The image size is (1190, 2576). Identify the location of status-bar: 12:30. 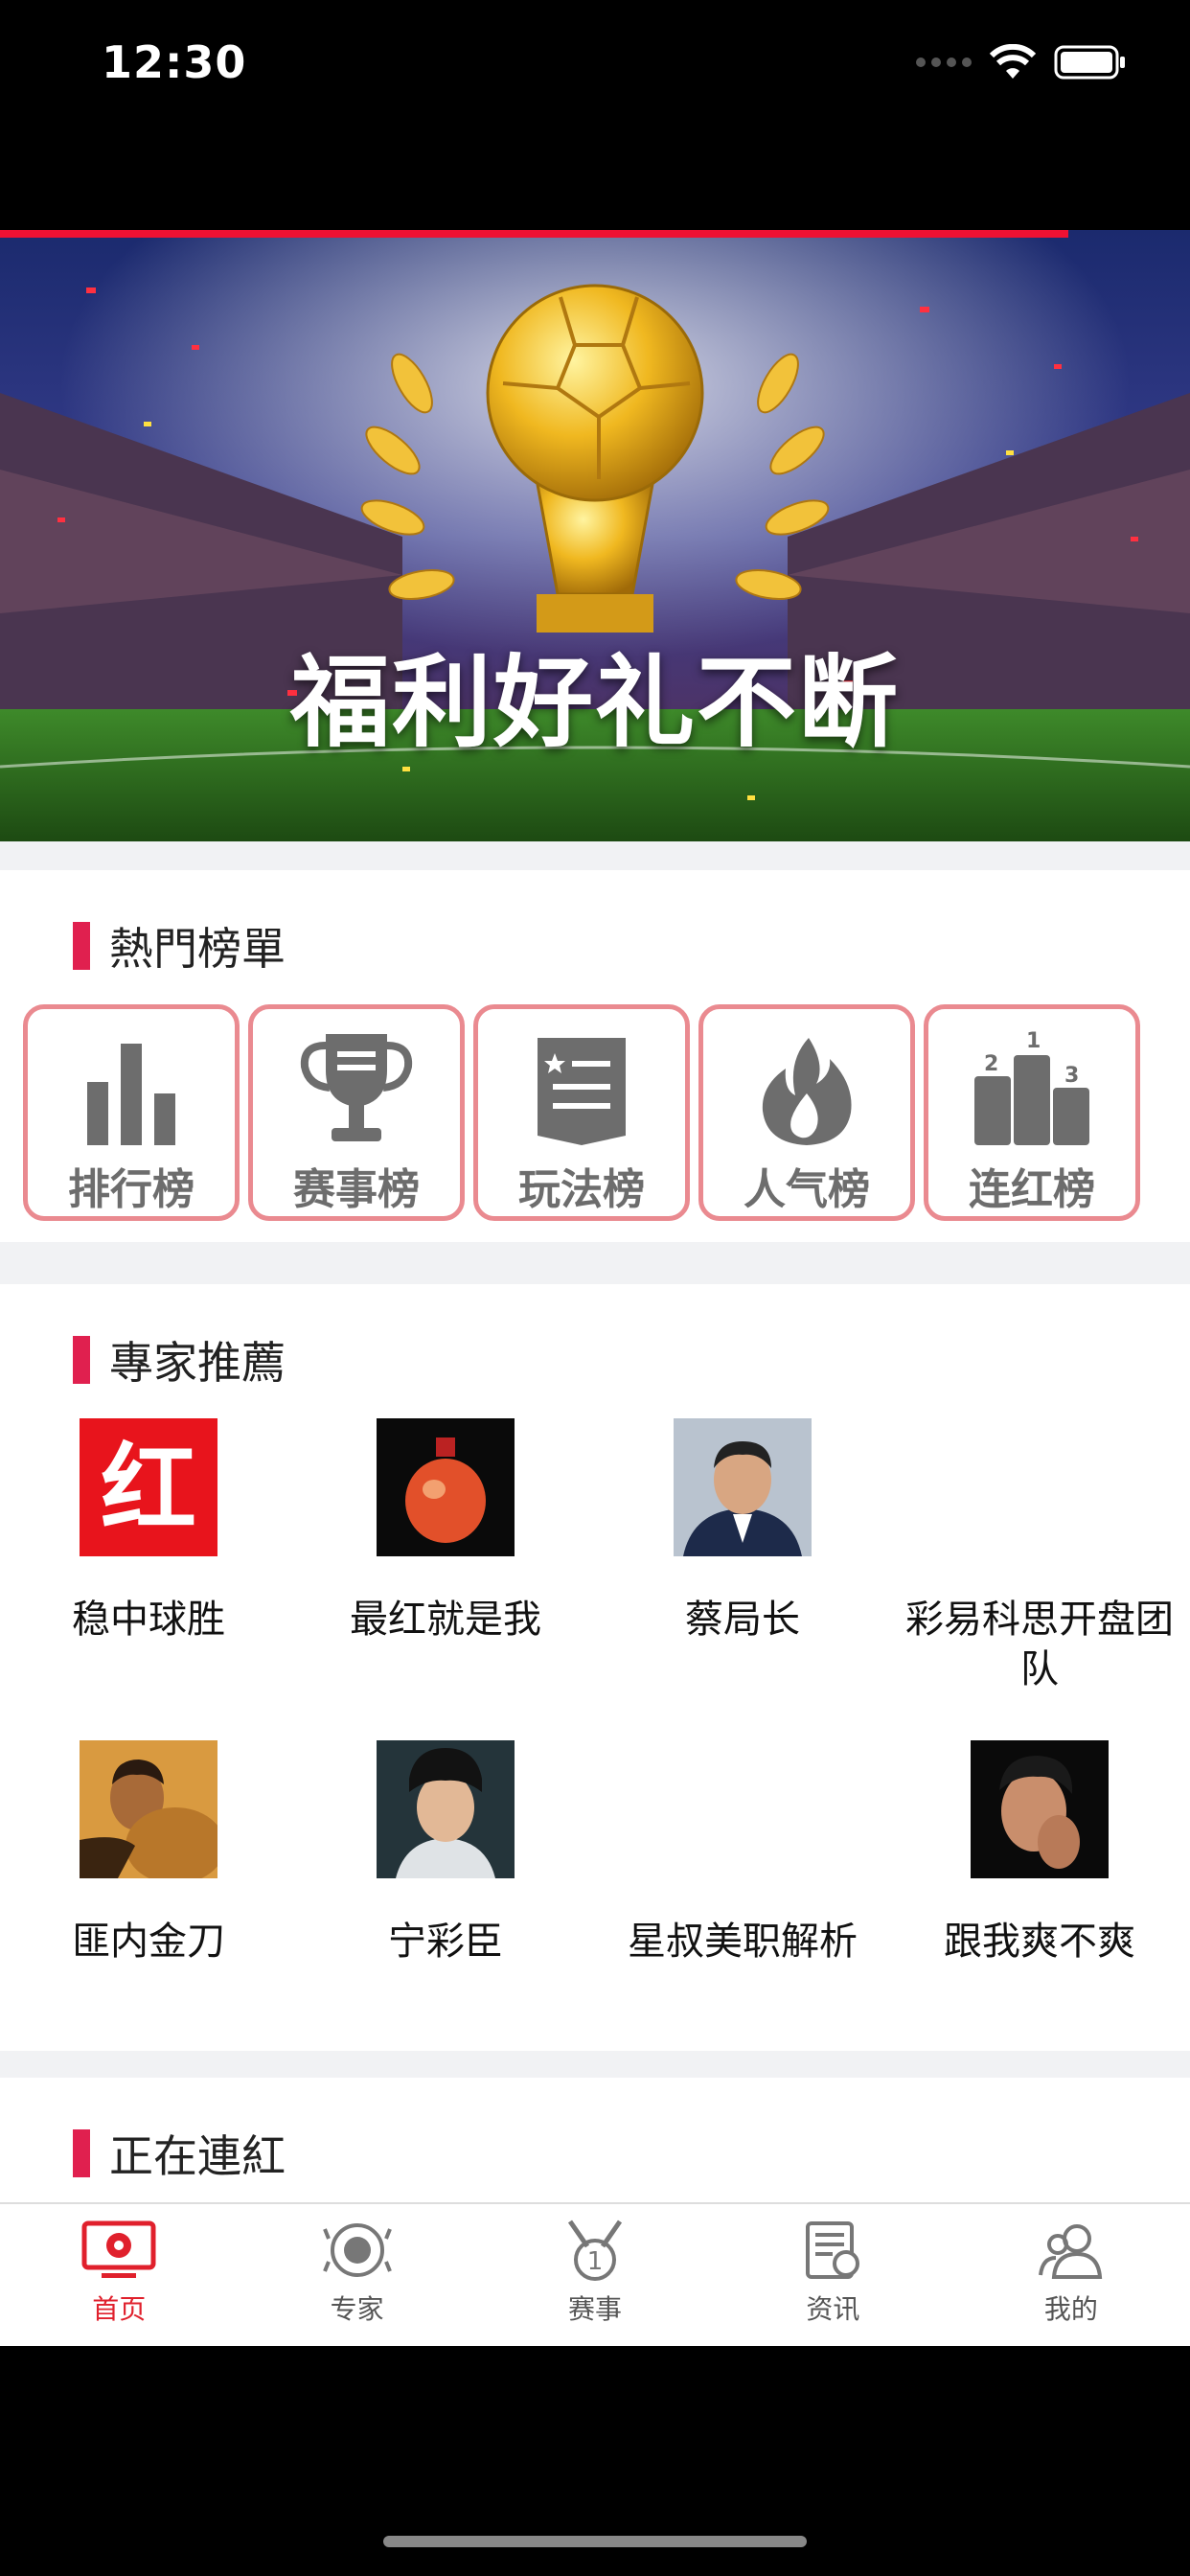
(595, 115).